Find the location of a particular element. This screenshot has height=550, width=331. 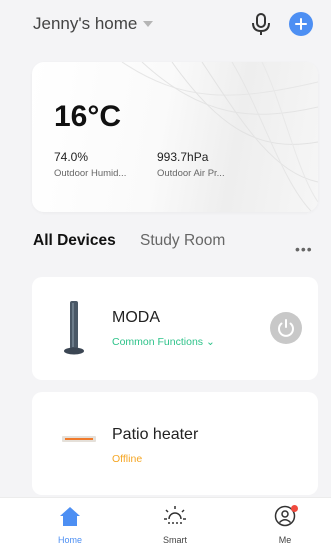

power-button is located at coordinates (286, 328).